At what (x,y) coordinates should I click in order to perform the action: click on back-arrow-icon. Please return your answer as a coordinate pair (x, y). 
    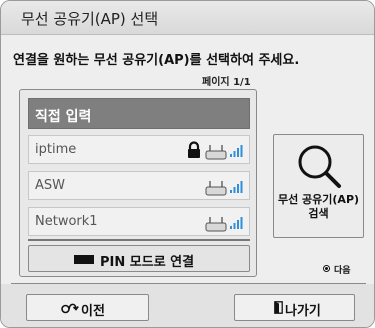
    Looking at the image, I should click on (70, 308).